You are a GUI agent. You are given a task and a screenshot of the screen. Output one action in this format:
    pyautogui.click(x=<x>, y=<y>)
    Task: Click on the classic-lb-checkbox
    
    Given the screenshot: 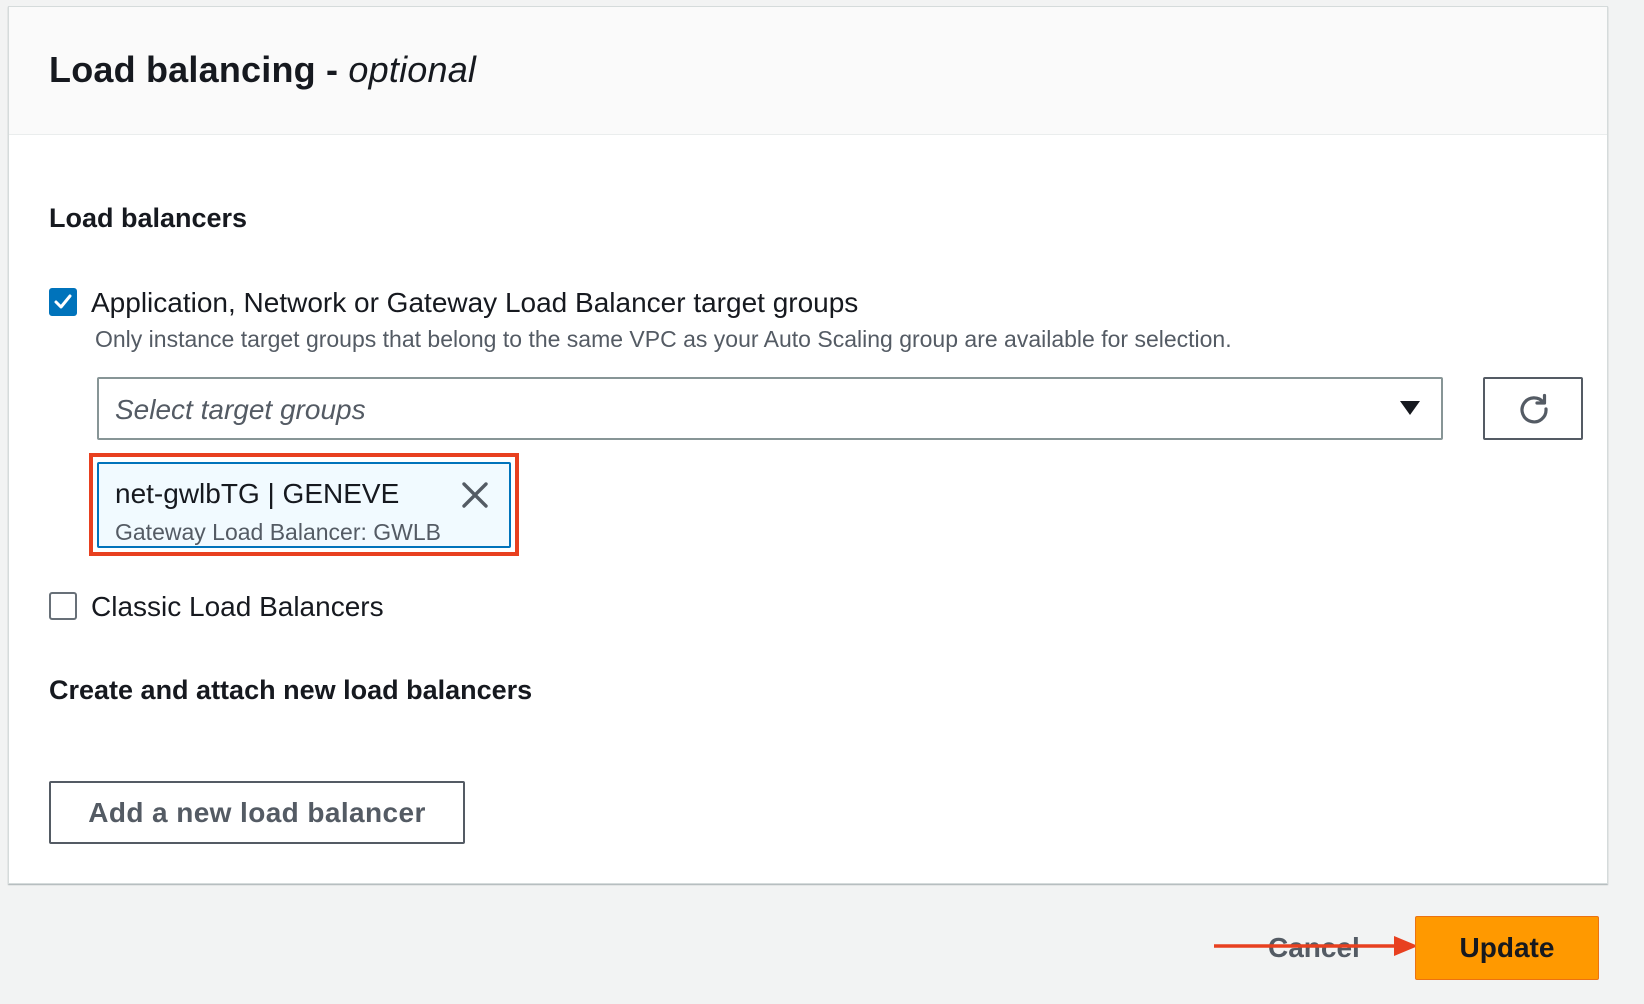 What is the action you would take?
    pyautogui.click(x=63, y=606)
    